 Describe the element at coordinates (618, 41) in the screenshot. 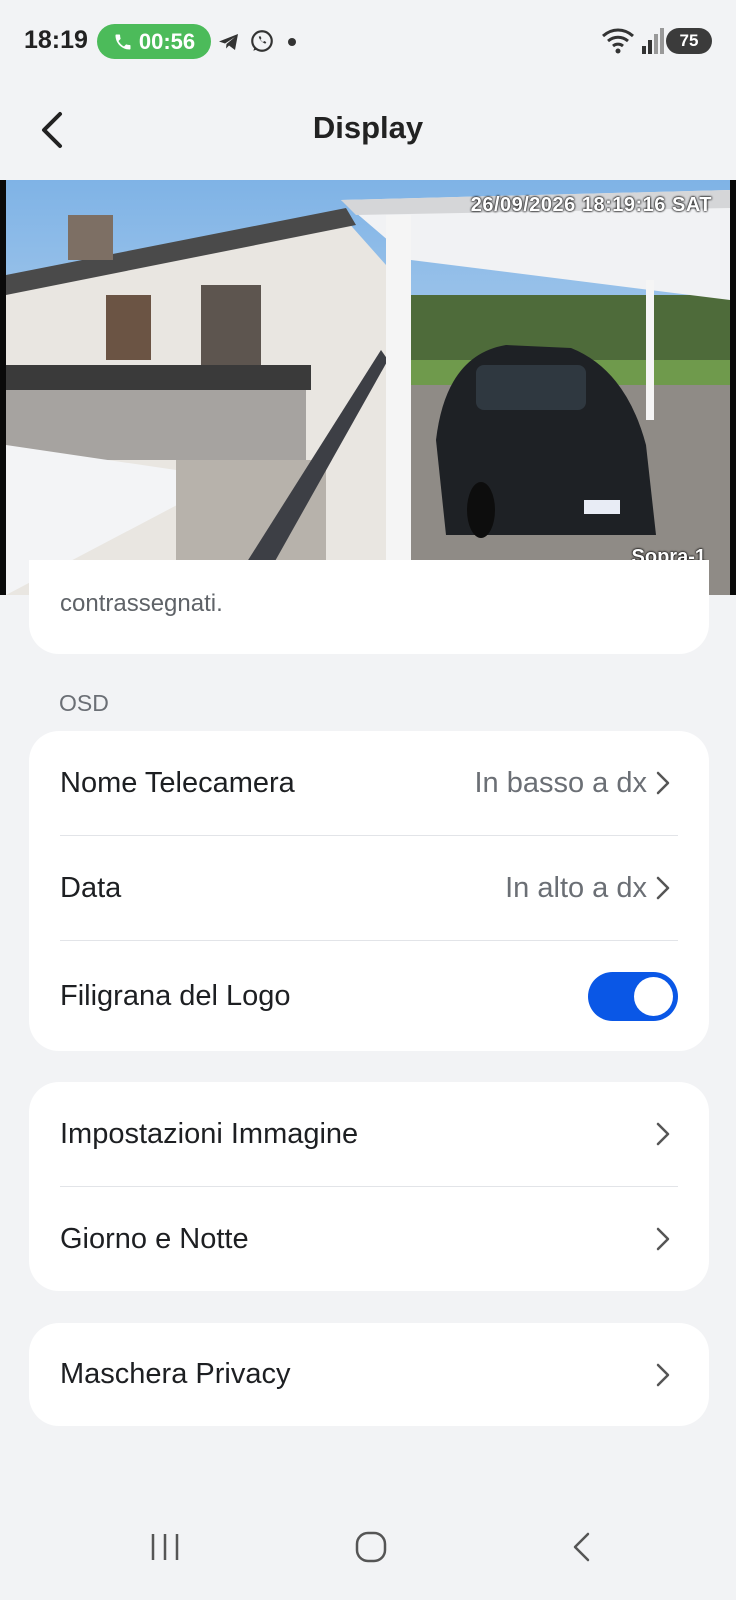

I see `wifi-icon` at that location.